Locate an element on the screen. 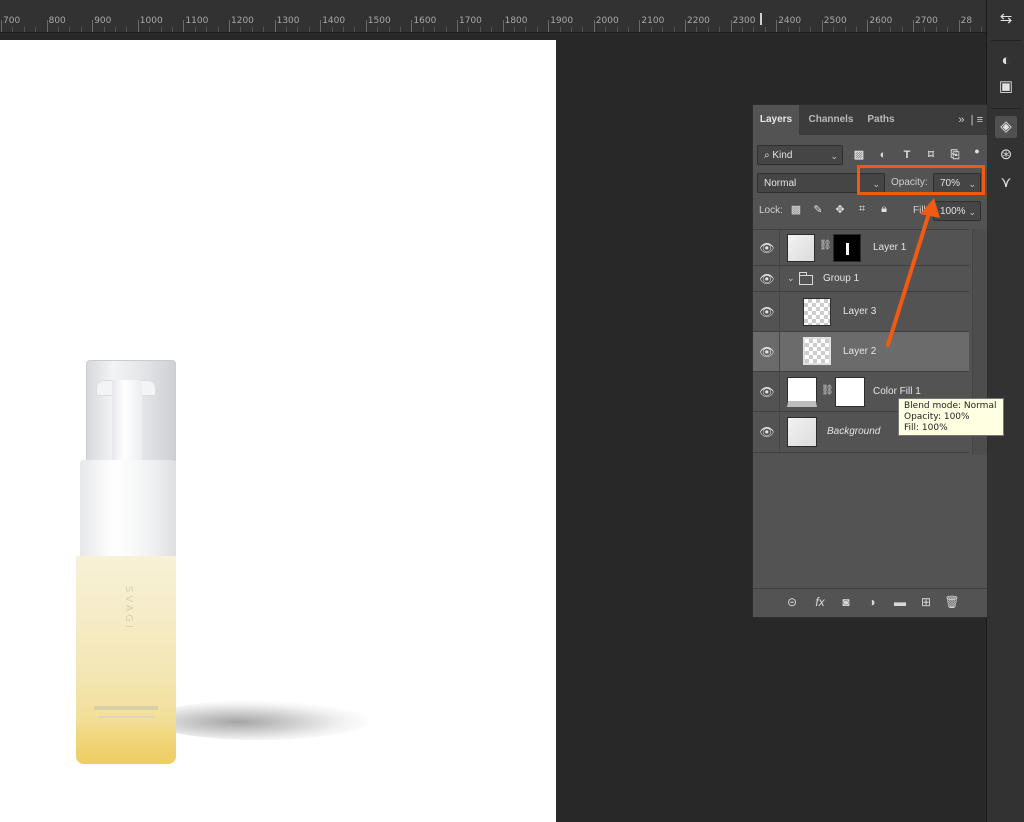  ruler-label: 1700 is located at coordinates (470, 21).